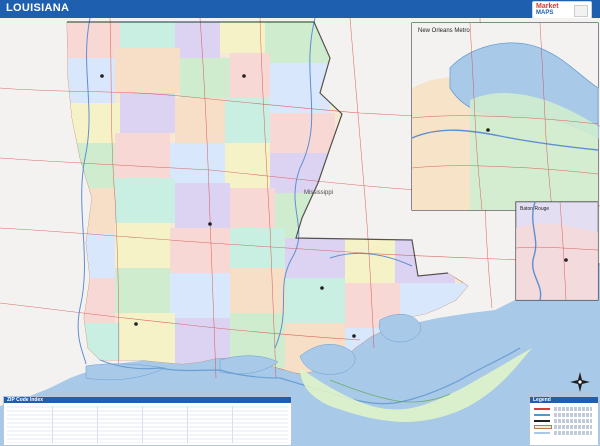  I want to click on legend-swatch-water, so click(542, 433).